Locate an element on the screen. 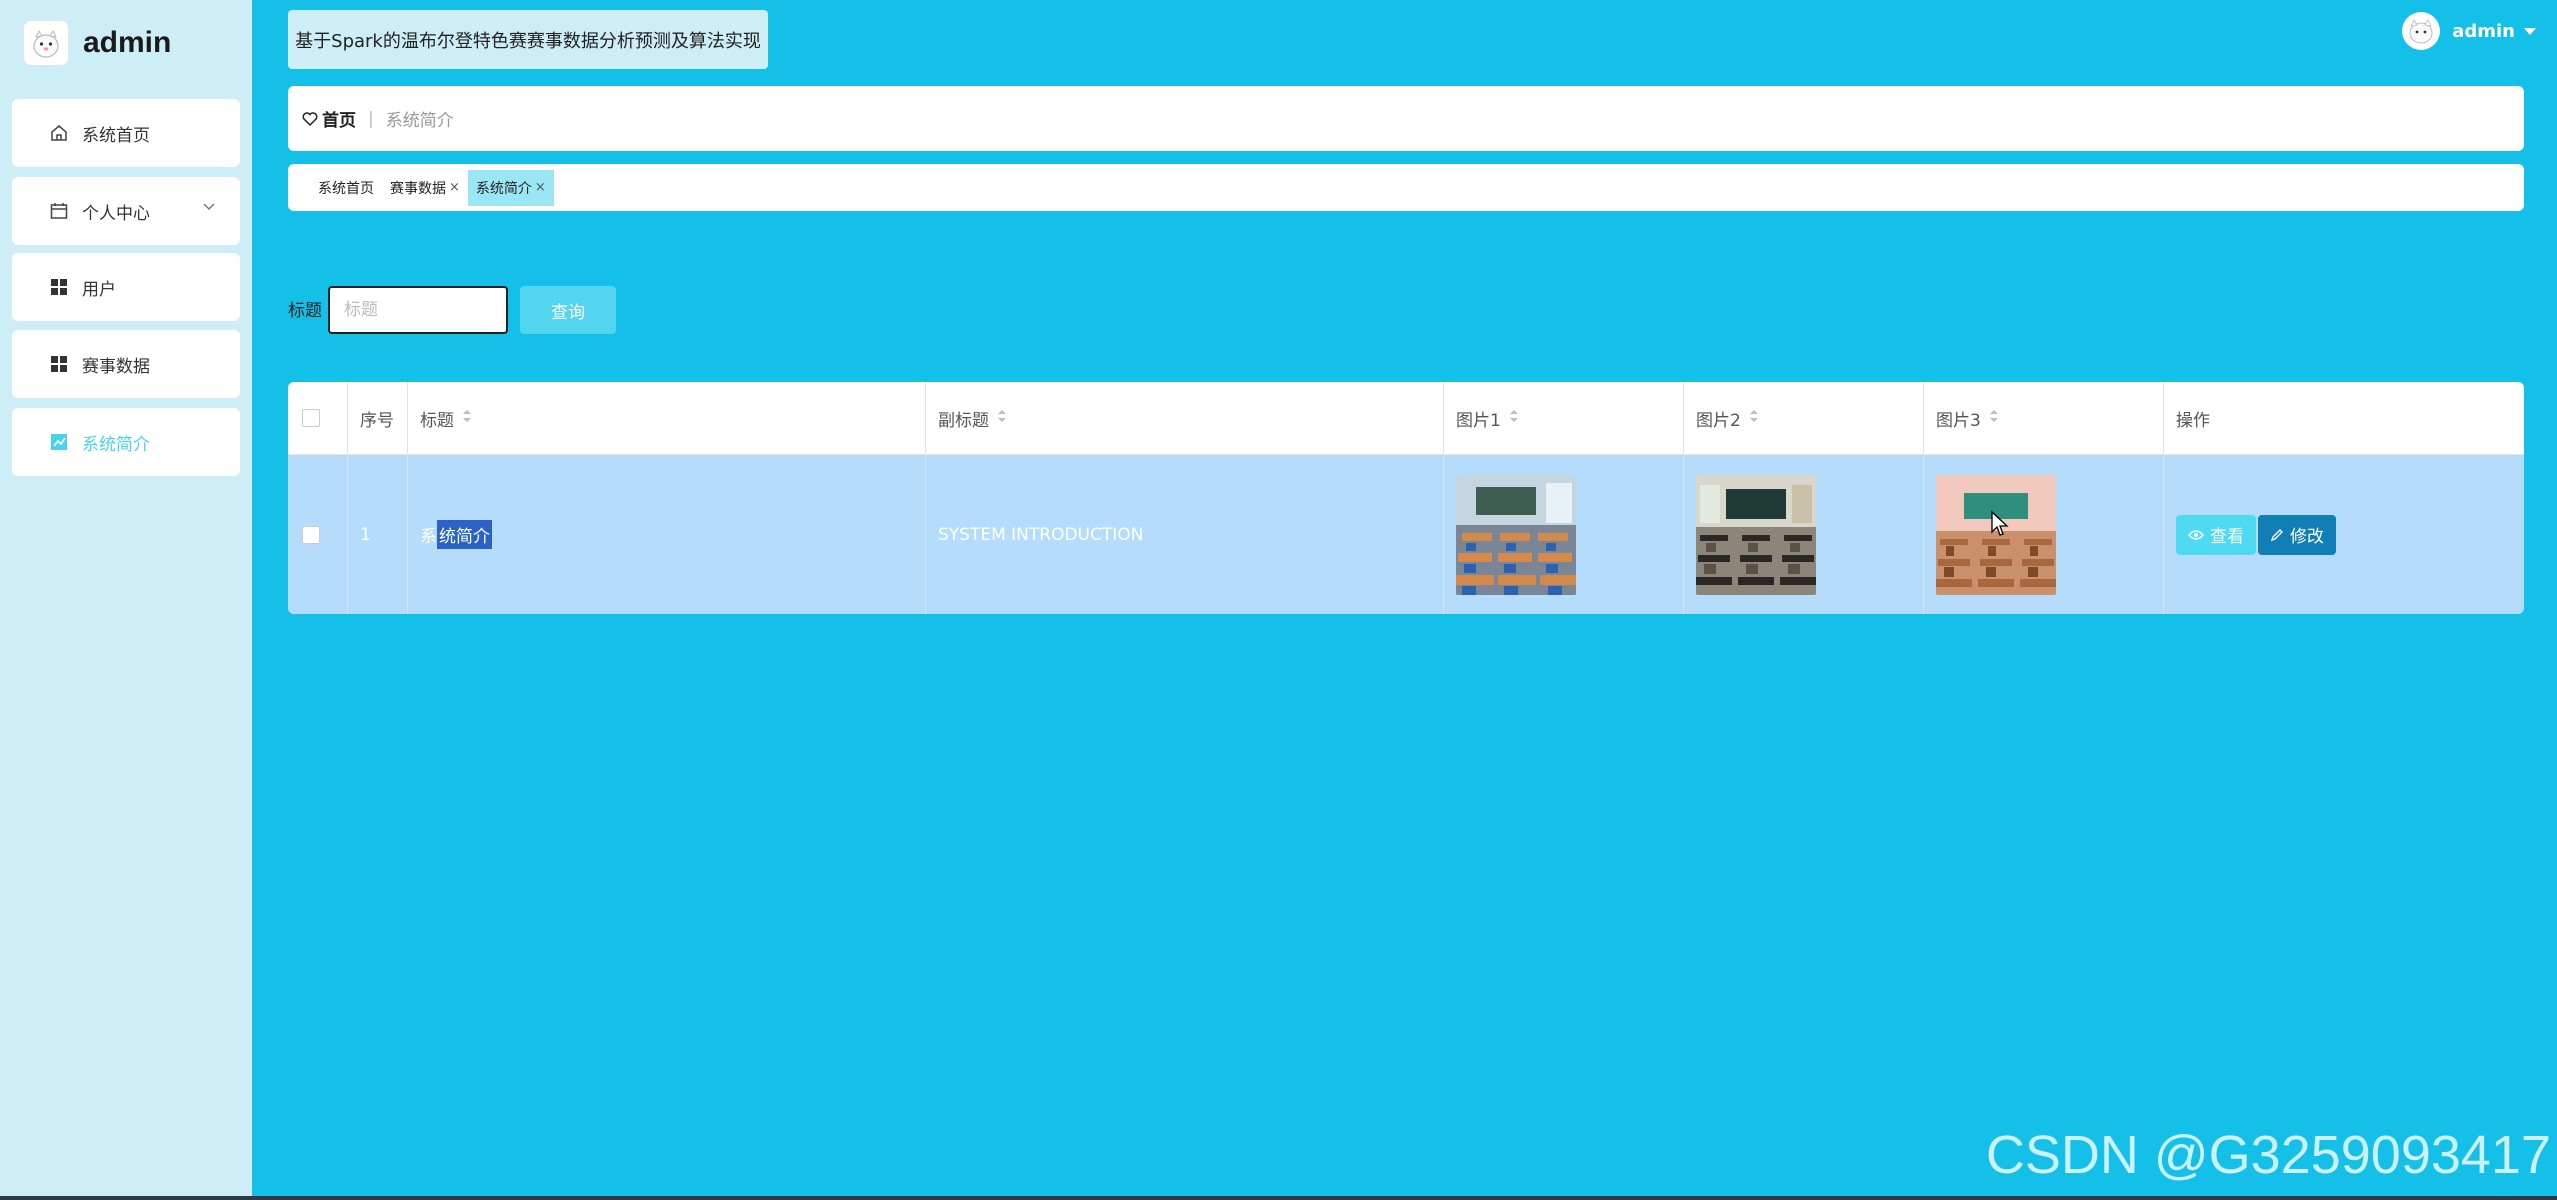 This screenshot has width=2557, height=1200. row-index-value: 1 is located at coordinates (365, 534).